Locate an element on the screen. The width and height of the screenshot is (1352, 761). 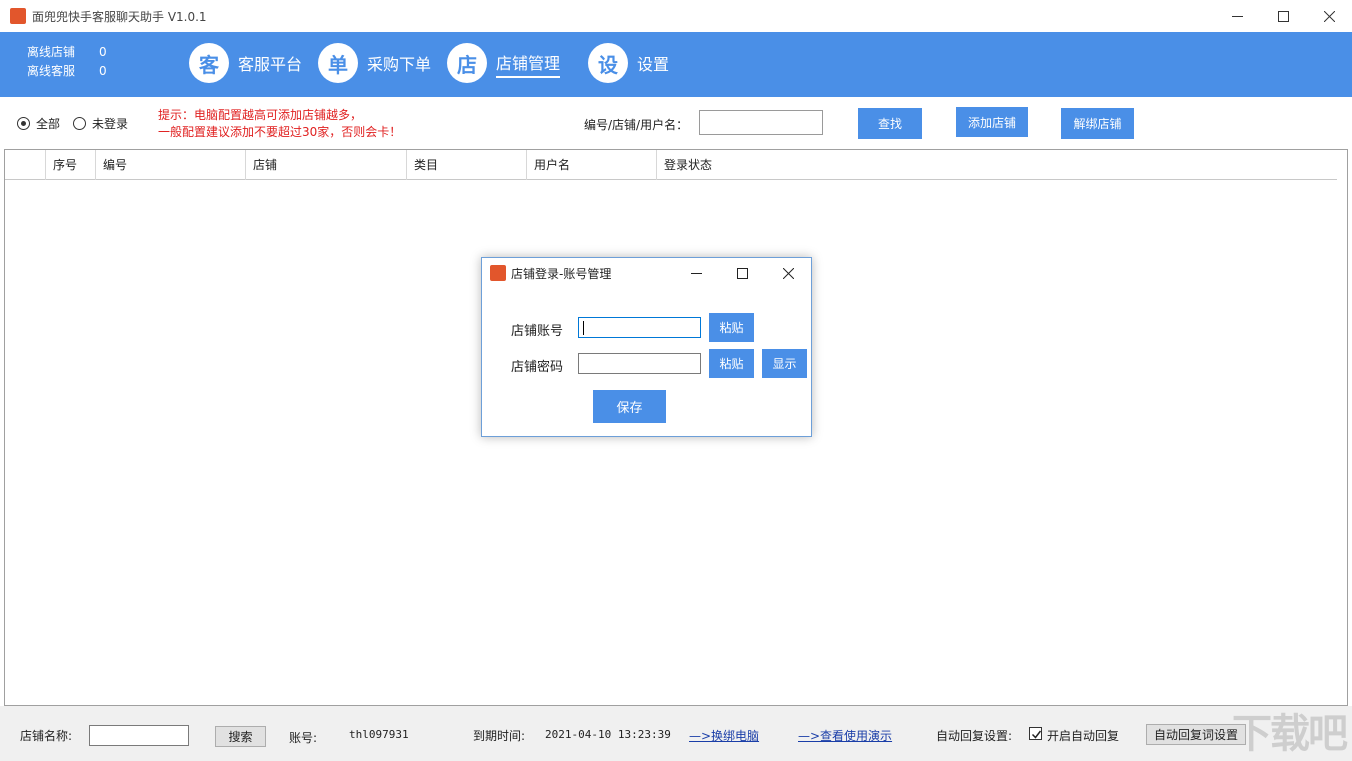
account-label: 账号: is located at coordinates (303, 738).